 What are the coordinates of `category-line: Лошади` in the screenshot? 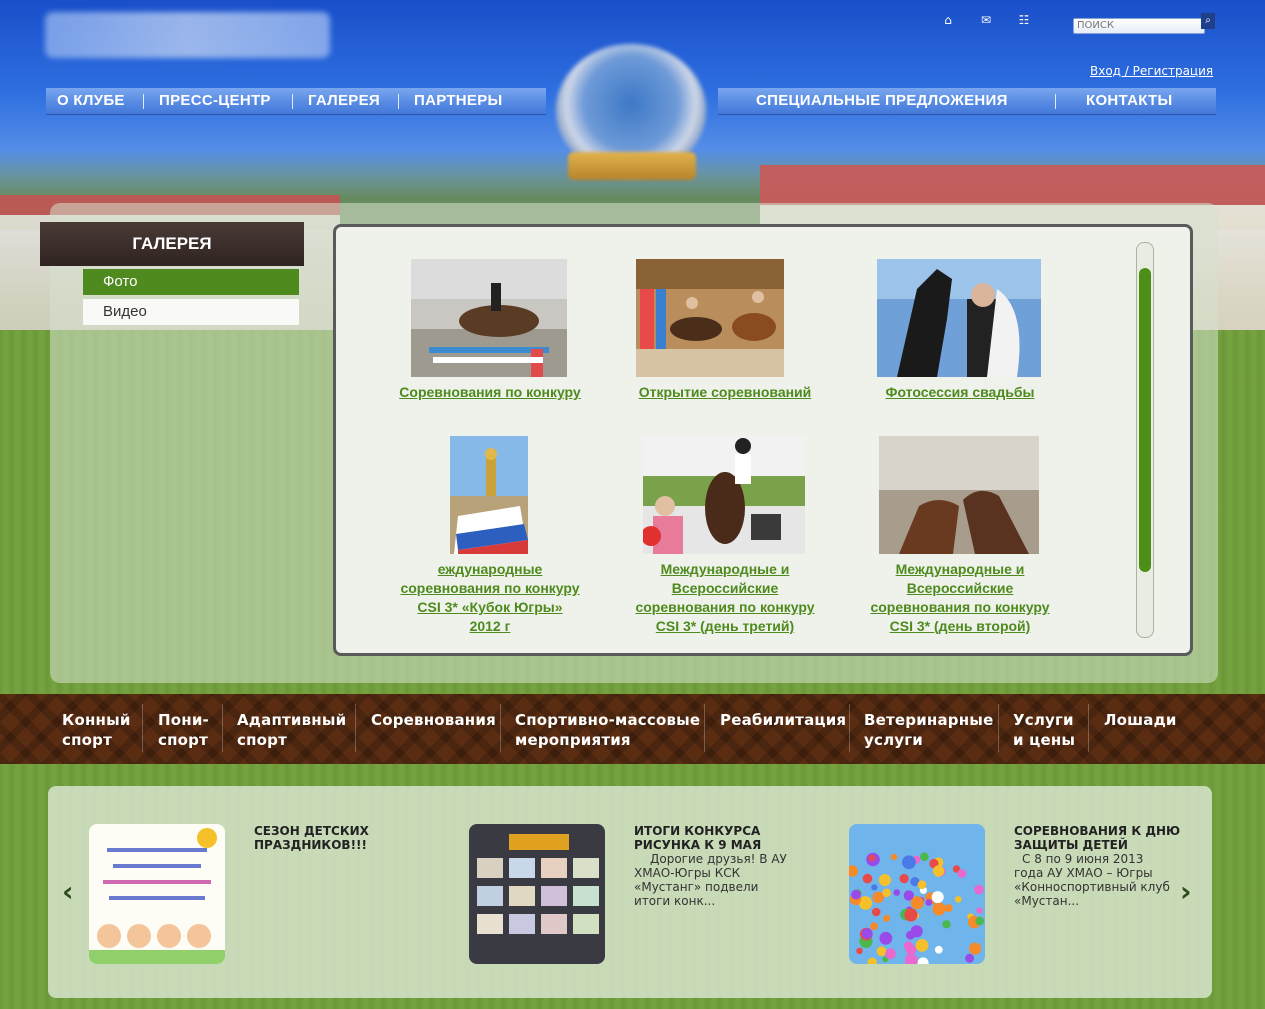 It's located at (1140, 720).